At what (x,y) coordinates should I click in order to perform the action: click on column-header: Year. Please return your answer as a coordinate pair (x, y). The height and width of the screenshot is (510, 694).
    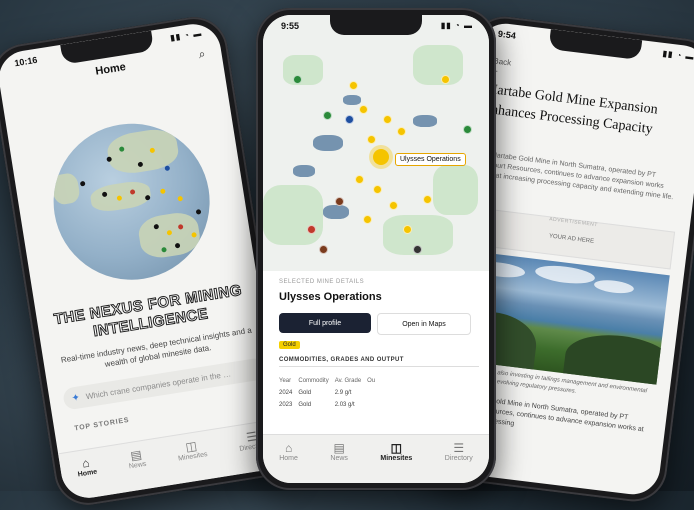
    Looking at the image, I should click on (285, 381).